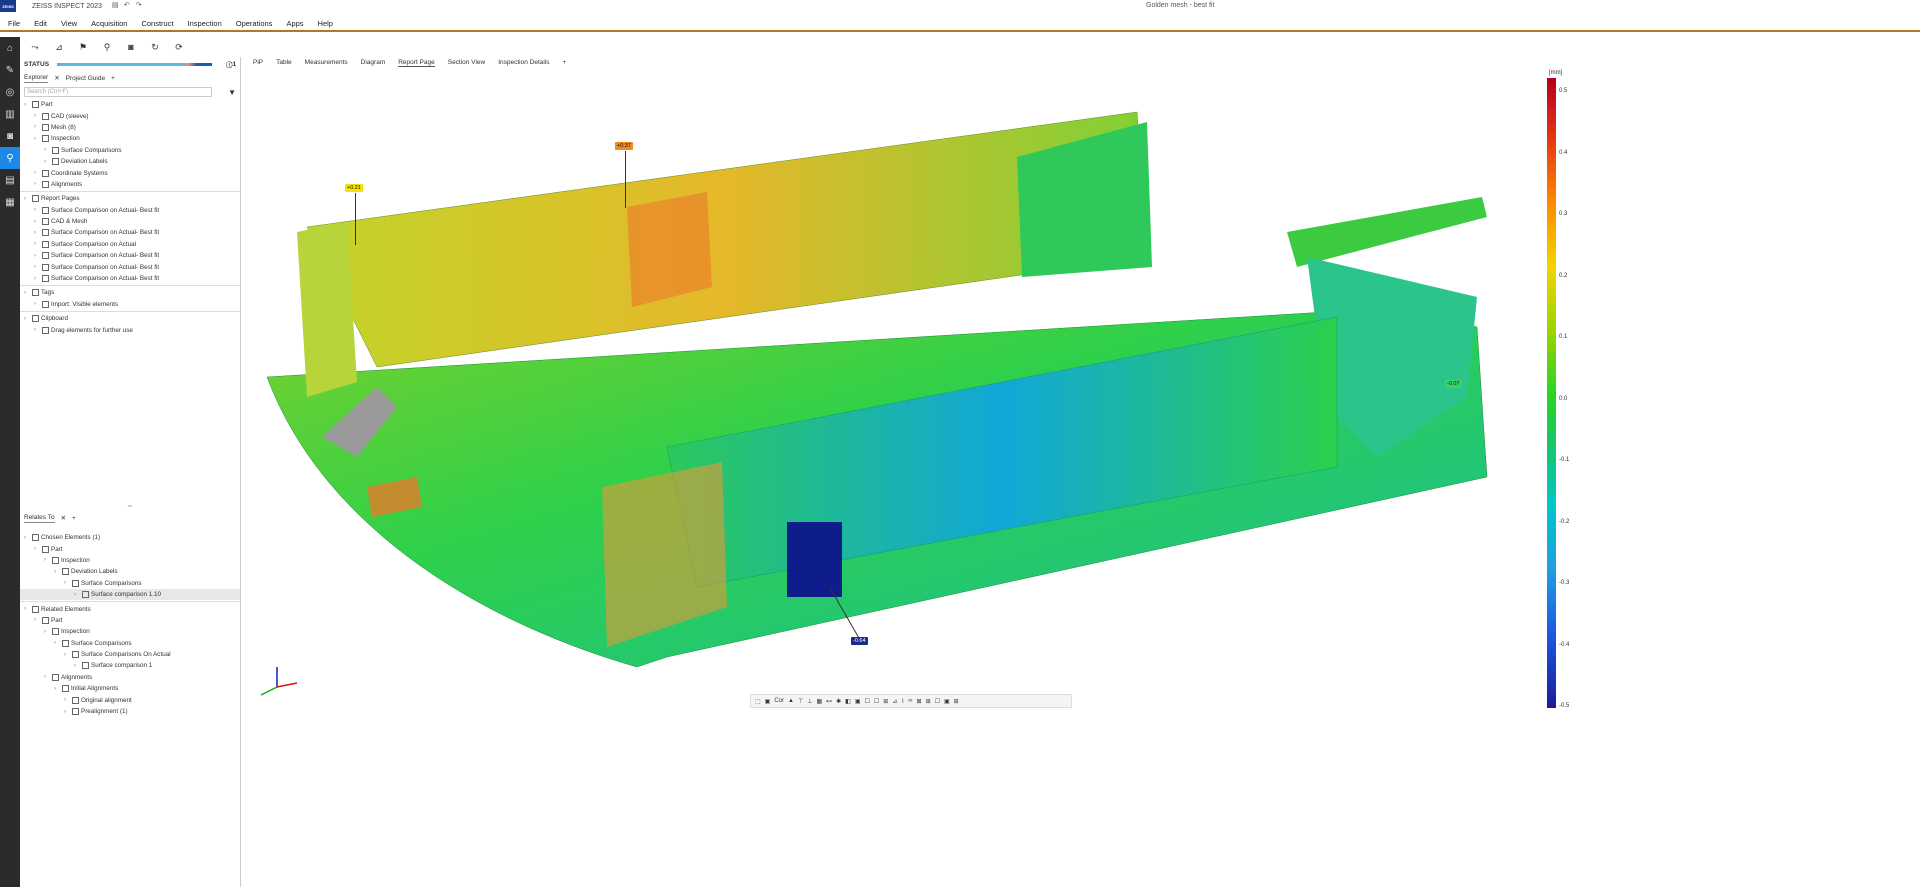  What do you see at coordinates (107, 47) in the screenshot?
I see `zoom-icon: ⚲` at bounding box center [107, 47].